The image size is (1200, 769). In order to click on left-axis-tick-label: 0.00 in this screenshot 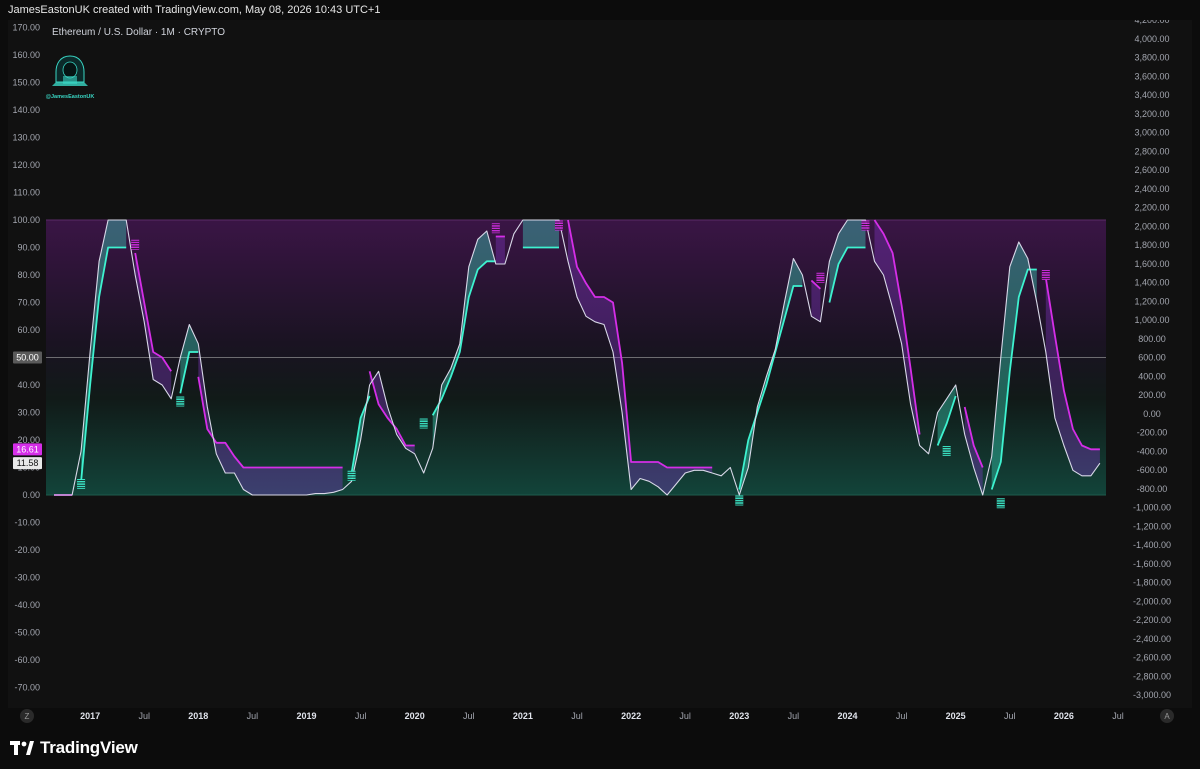, I will do `click(31, 495)`.